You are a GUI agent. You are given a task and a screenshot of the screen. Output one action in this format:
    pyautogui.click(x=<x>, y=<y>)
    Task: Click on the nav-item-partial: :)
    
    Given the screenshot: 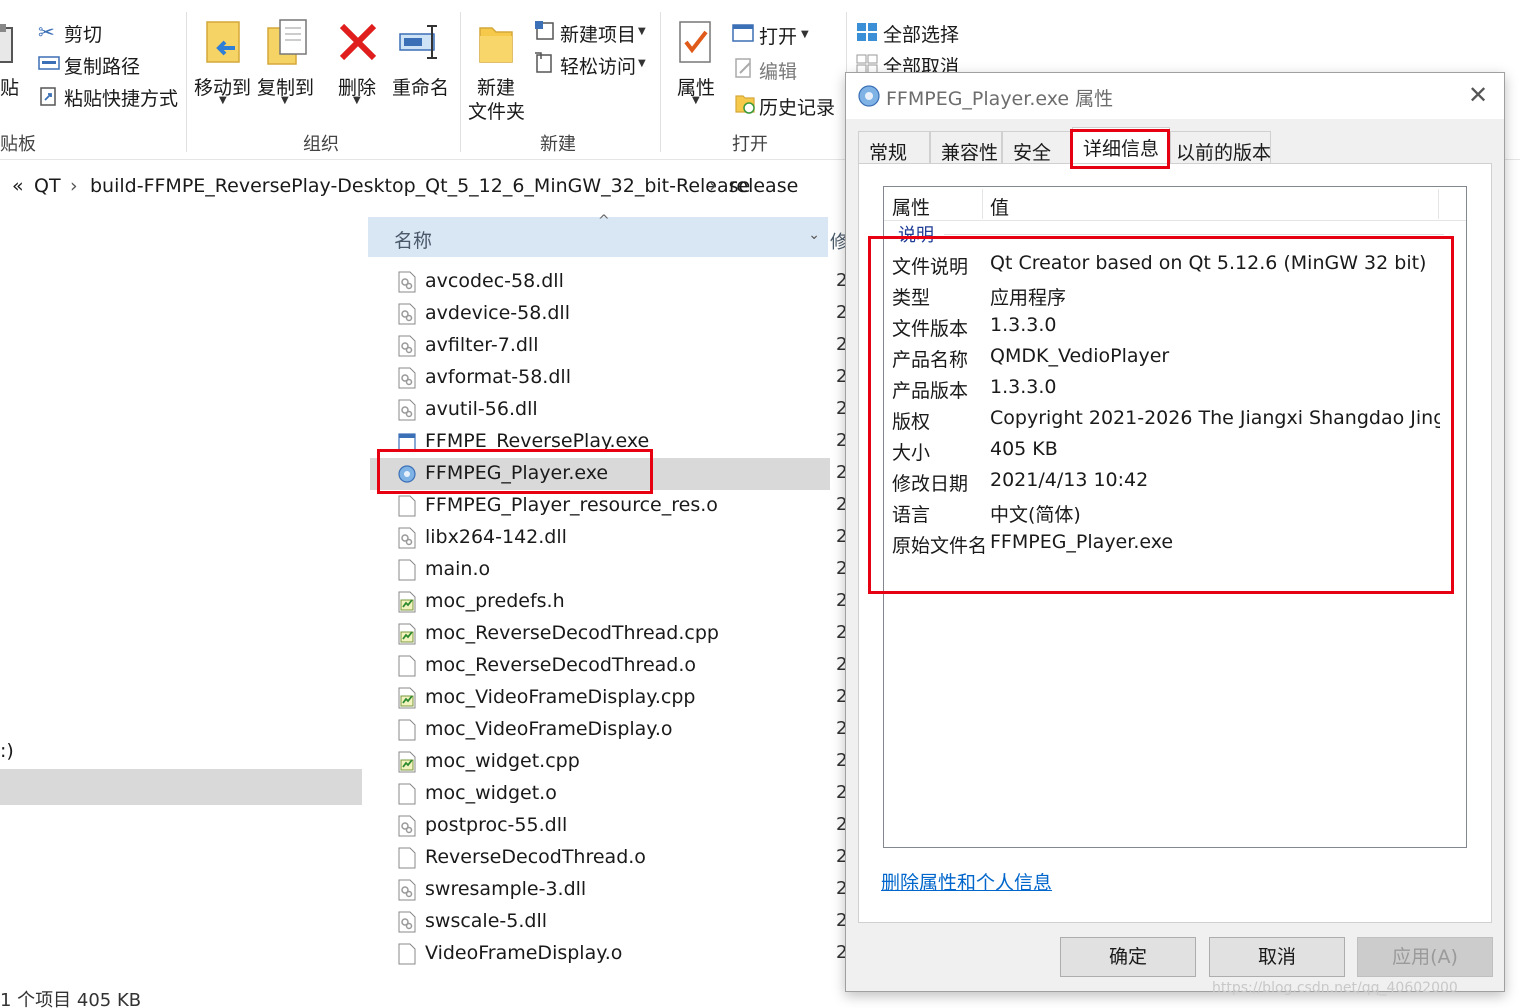 What is the action you would take?
    pyautogui.click(x=7, y=751)
    